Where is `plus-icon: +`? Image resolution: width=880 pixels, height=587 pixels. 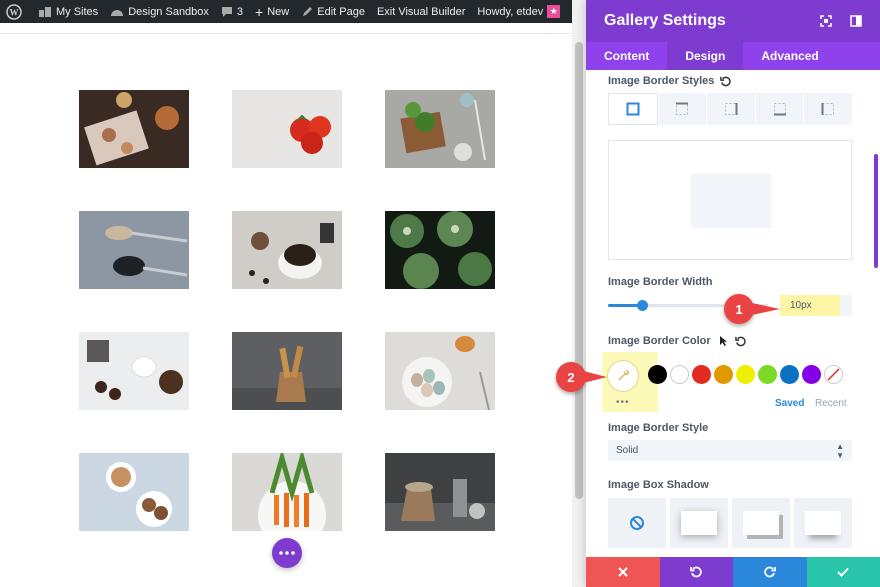
plus-icon: + is located at coordinates (259, 11).